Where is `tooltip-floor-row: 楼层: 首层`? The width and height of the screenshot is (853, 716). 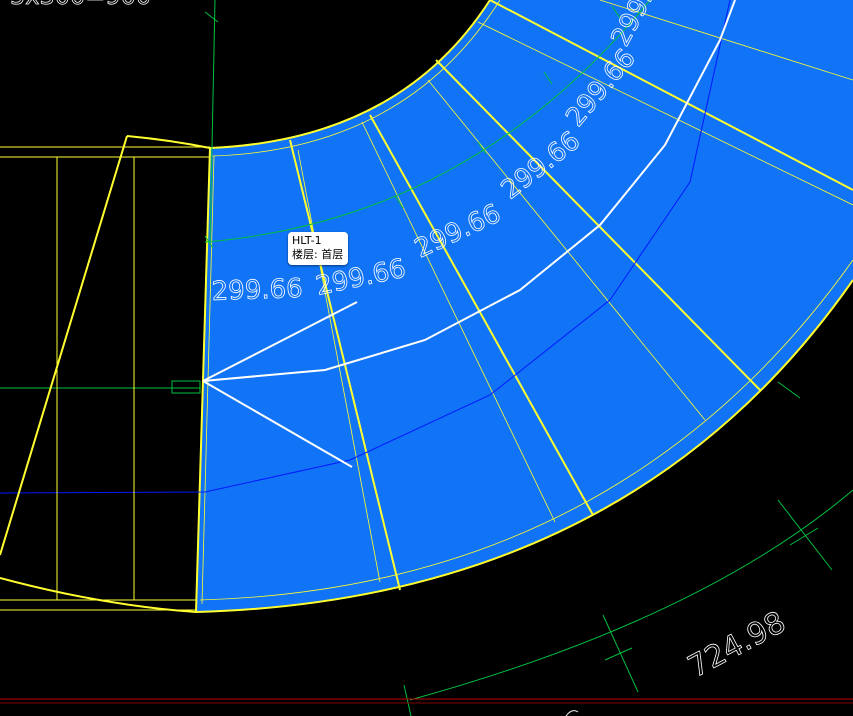 tooltip-floor-row: 楼层: 首层 is located at coordinates (317, 255).